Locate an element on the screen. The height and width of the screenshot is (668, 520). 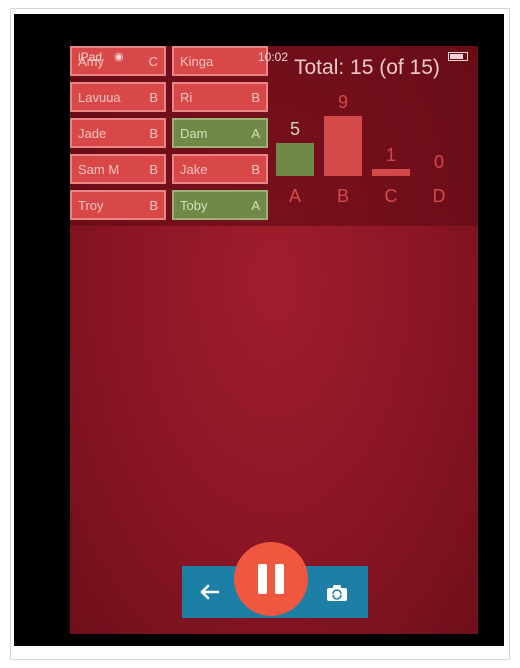
student-name: Dam is located at coordinates (194, 133).